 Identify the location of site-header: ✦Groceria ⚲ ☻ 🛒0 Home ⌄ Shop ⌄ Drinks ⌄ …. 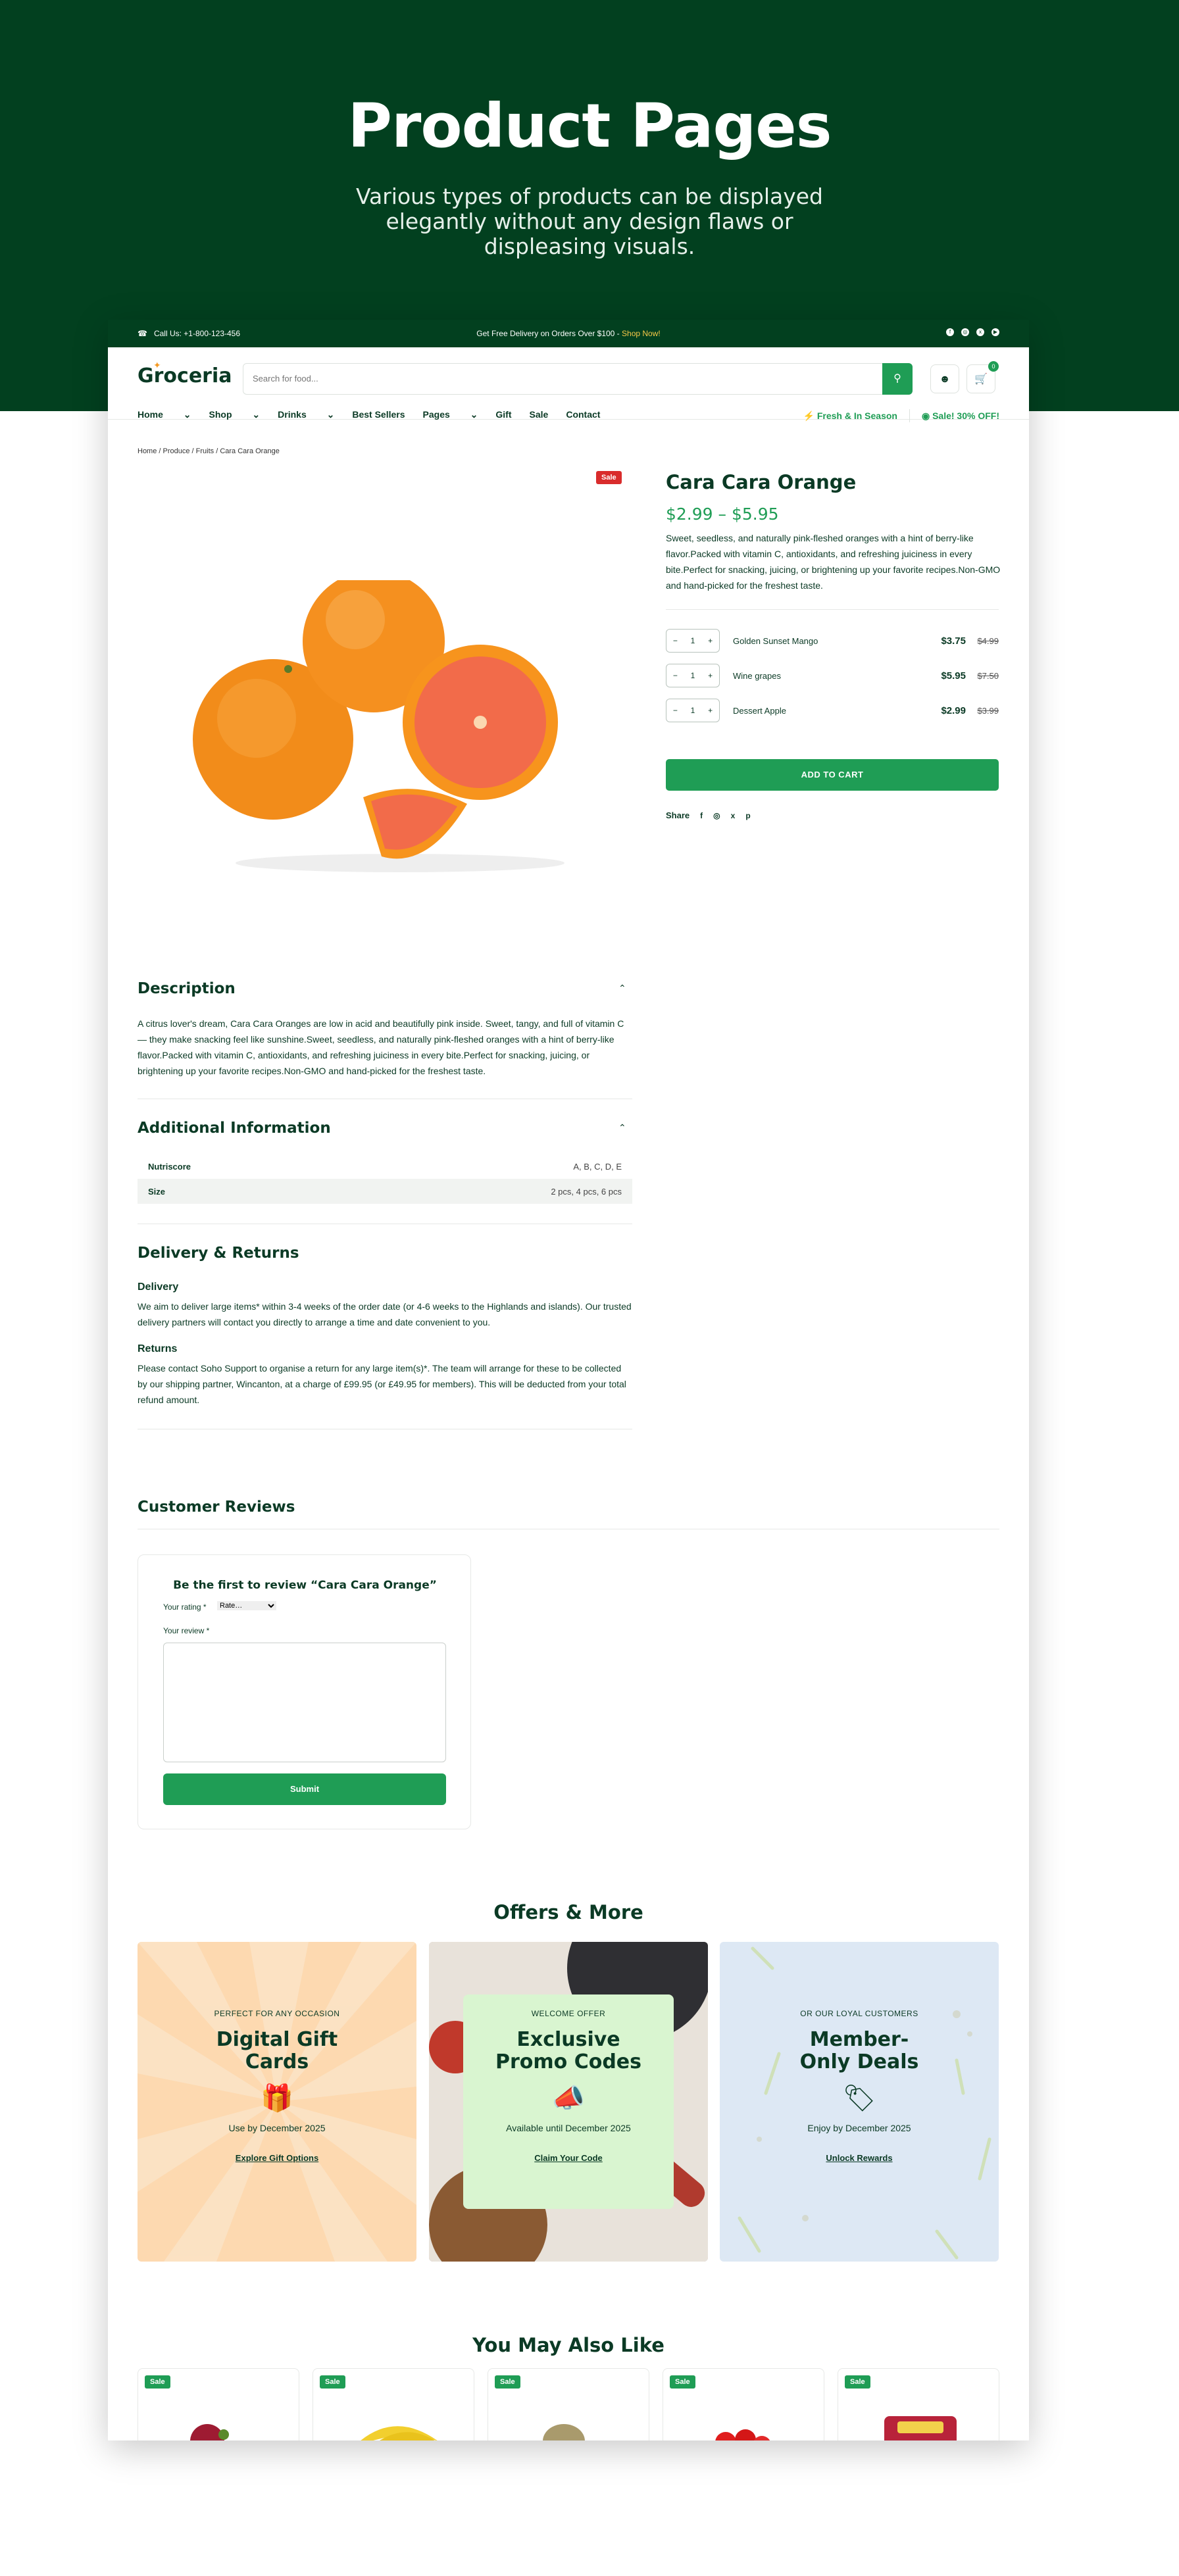
(568, 384).